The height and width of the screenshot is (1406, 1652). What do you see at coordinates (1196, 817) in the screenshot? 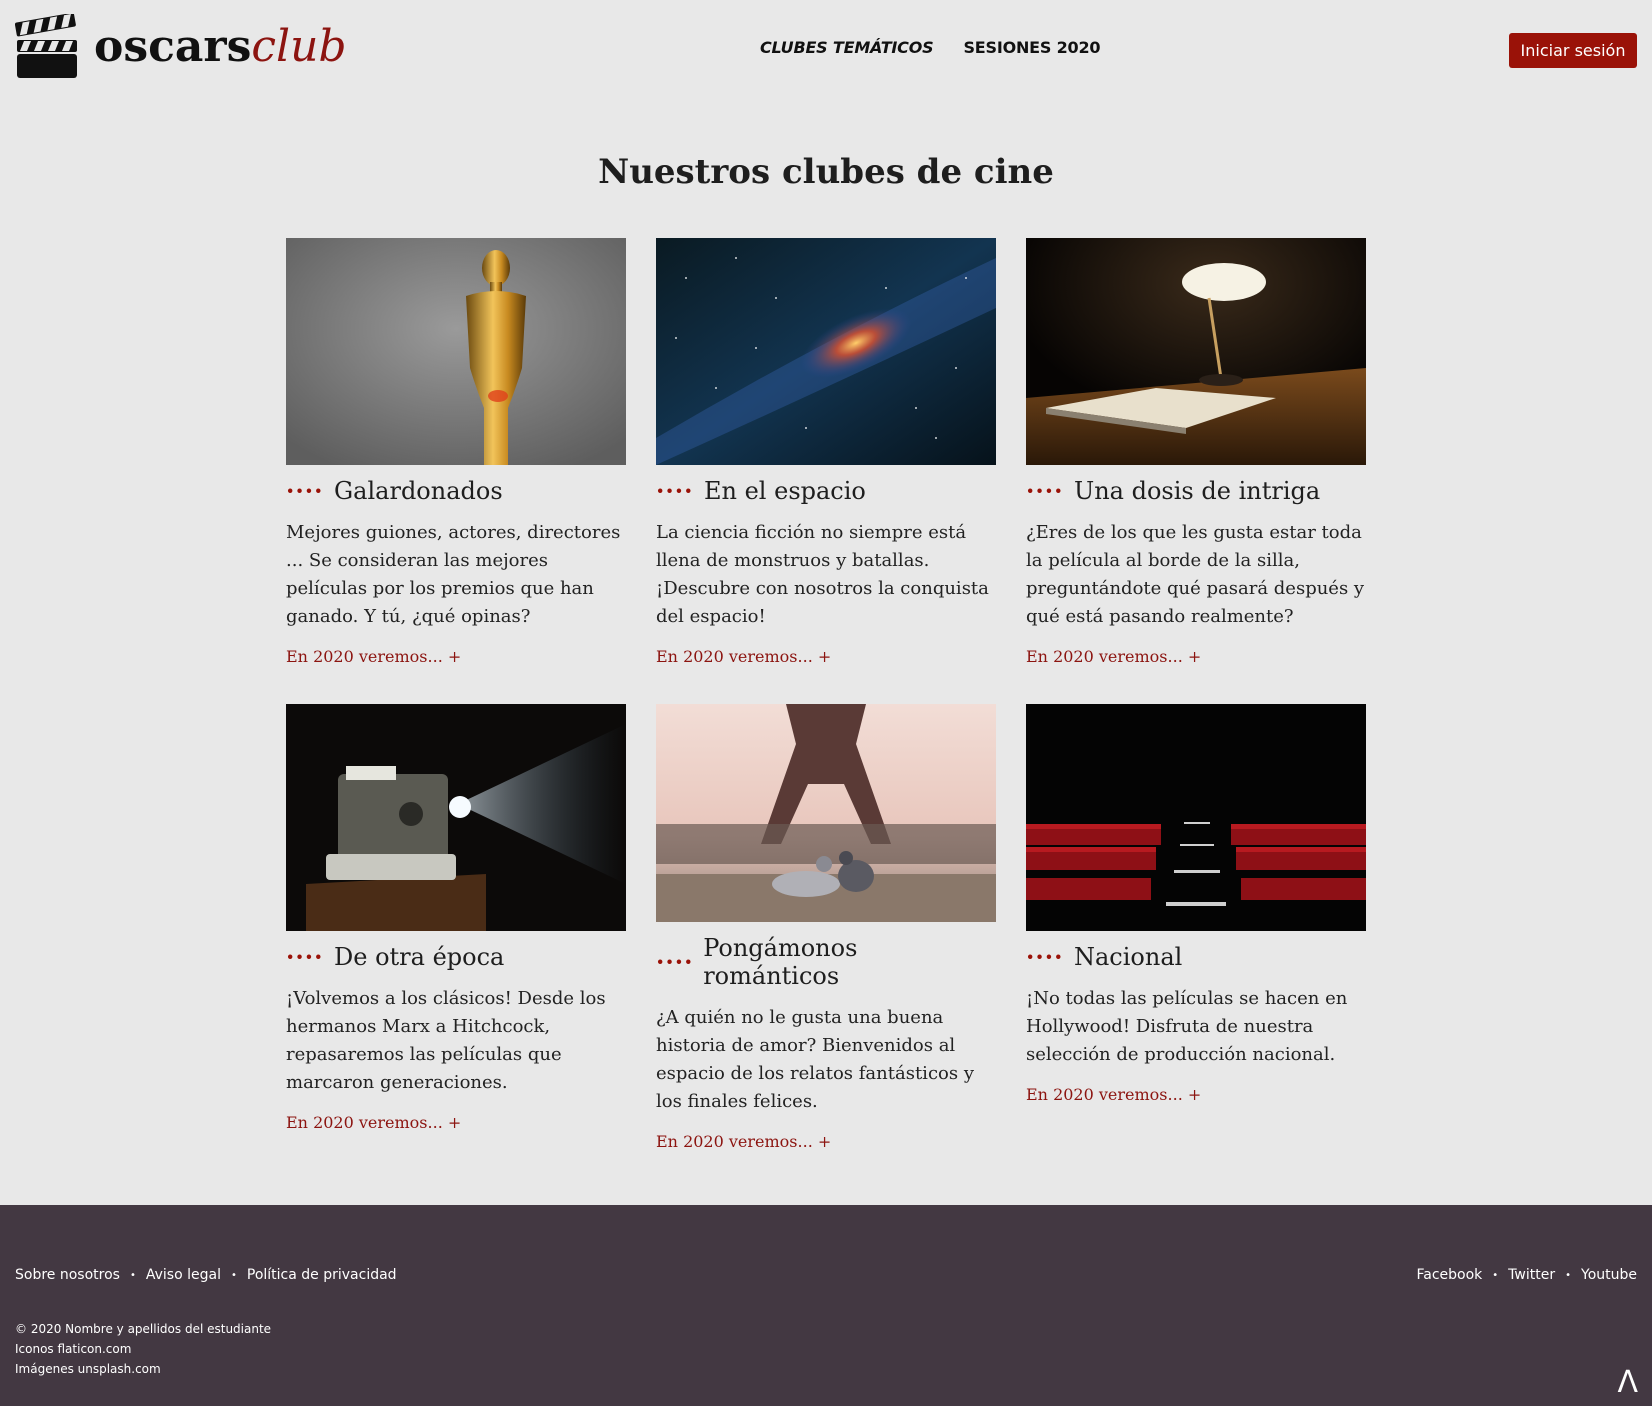
I see `cinema-seats-image` at bounding box center [1196, 817].